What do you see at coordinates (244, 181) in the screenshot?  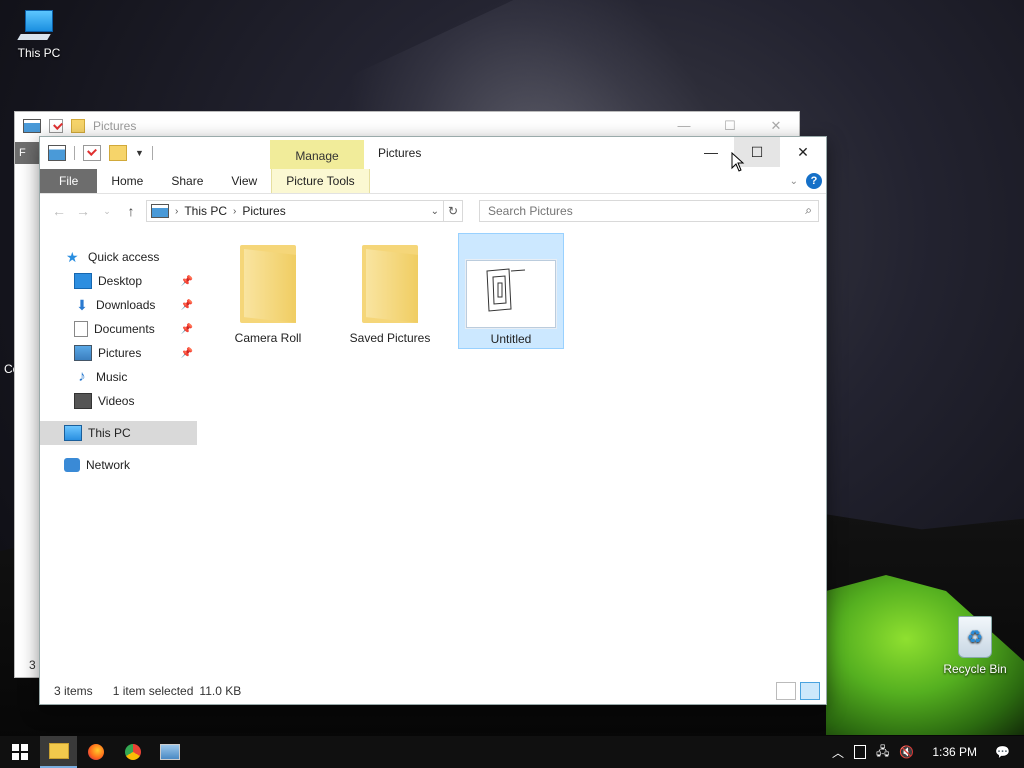 I see `tab-view: View` at bounding box center [244, 181].